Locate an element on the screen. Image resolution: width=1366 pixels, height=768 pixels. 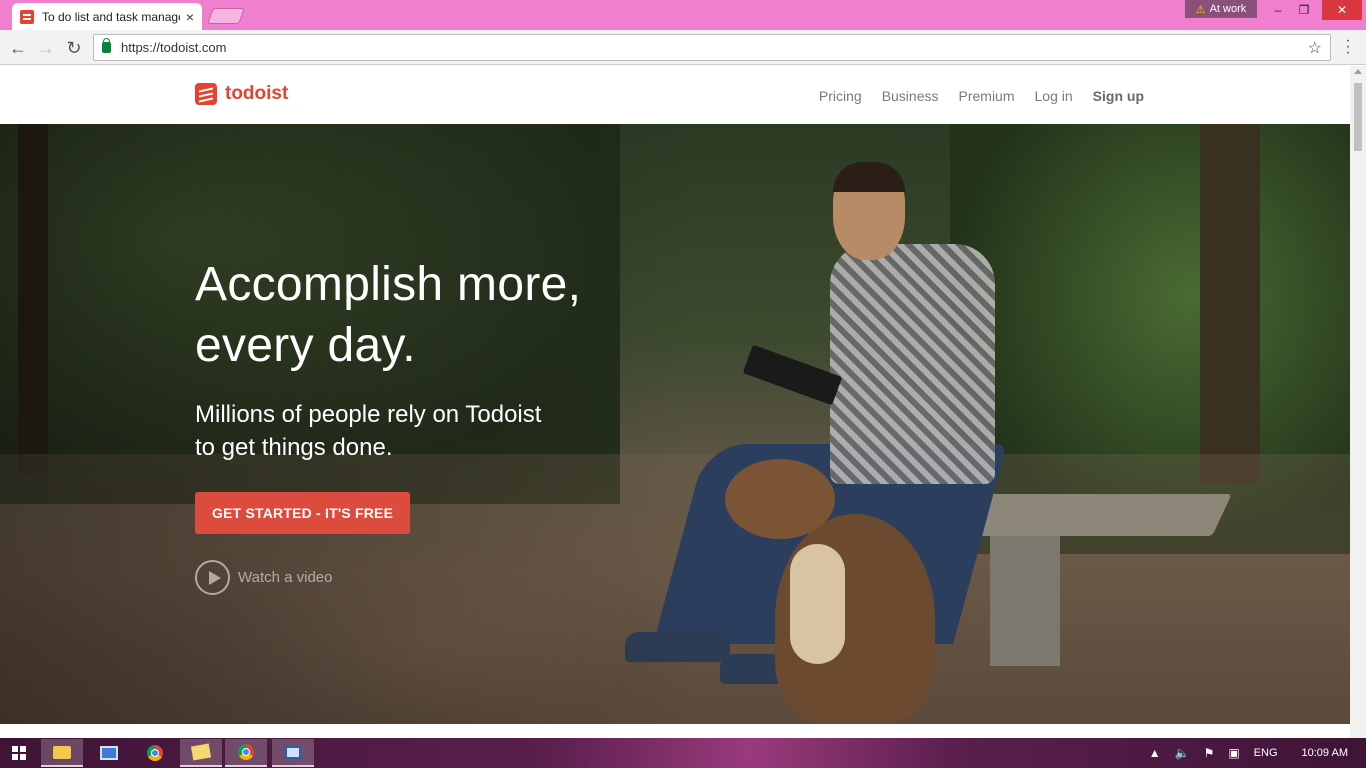
todoist-favicon-icon is located at coordinates (27, 16).